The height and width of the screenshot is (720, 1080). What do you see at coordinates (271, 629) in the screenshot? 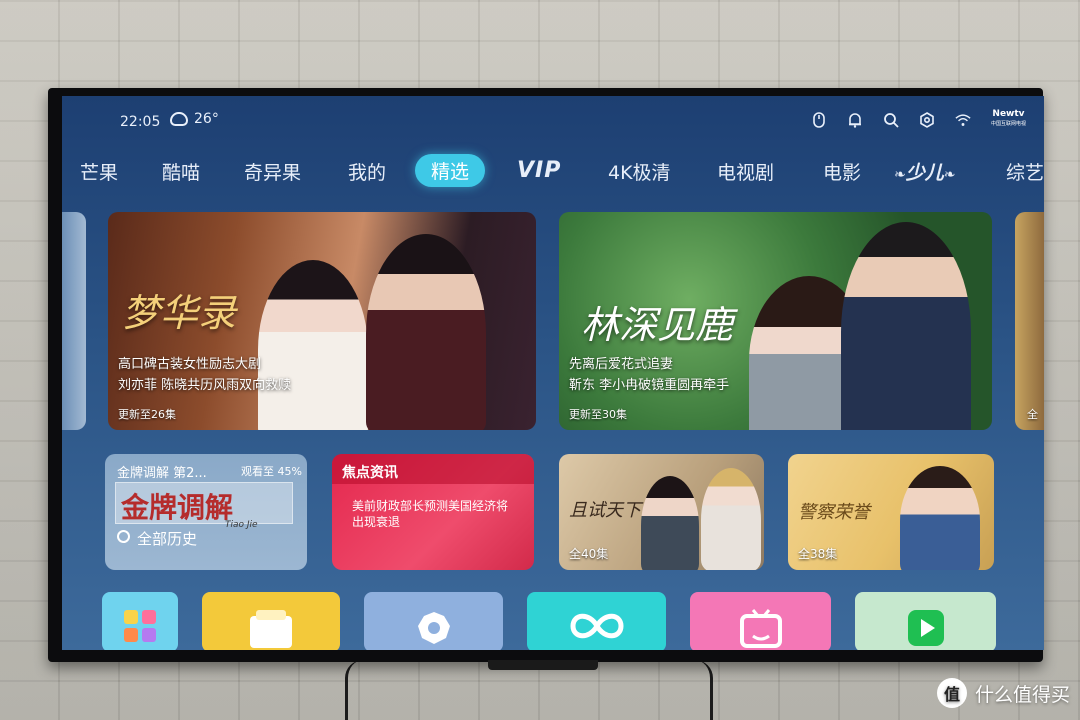
I see `file-folder-icon` at bounding box center [271, 629].